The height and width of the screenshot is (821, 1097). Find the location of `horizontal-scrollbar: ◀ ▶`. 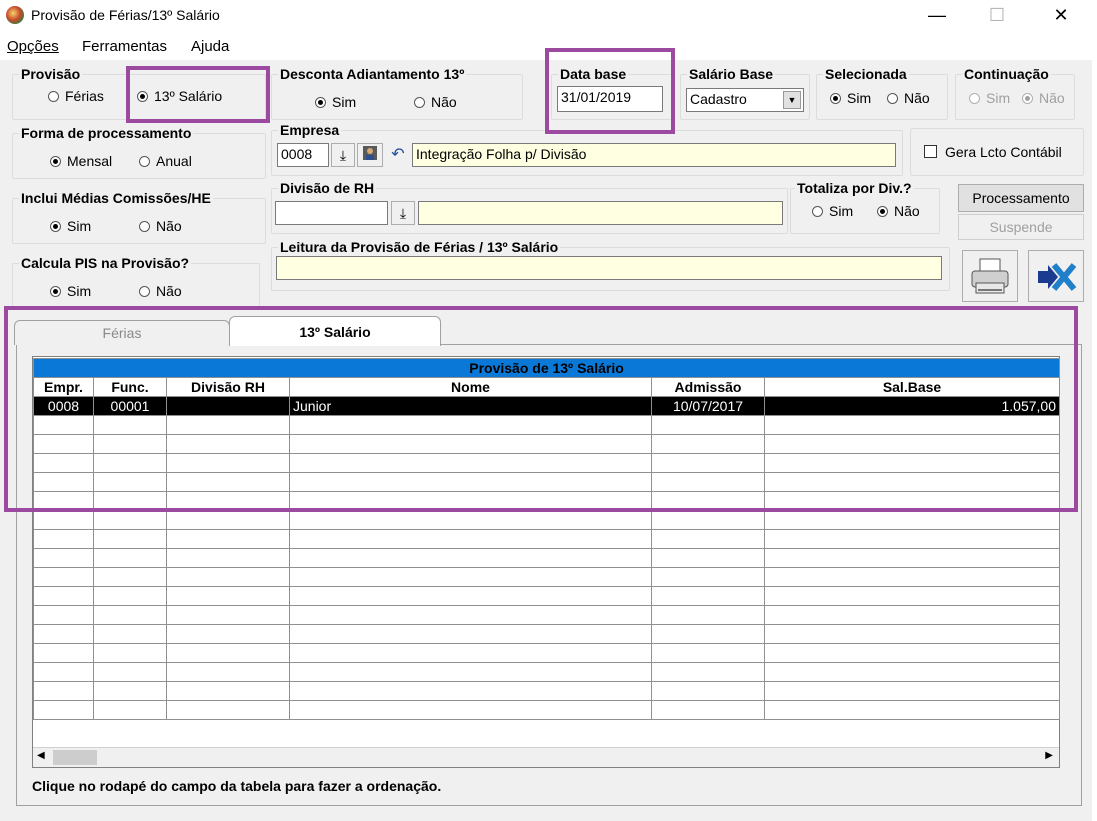

horizontal-scrollbar: ◀ ▶ is located at coordinates (546, 757).